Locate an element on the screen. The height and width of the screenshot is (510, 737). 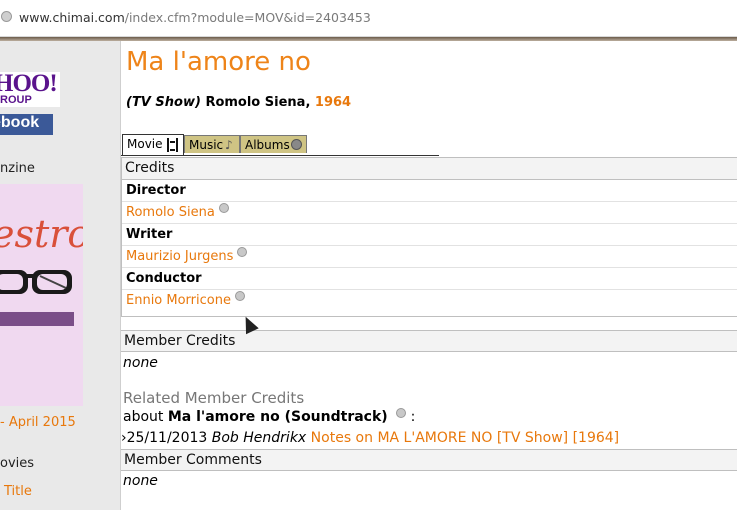
about-suffix: : is located at coordinates (413, 417).